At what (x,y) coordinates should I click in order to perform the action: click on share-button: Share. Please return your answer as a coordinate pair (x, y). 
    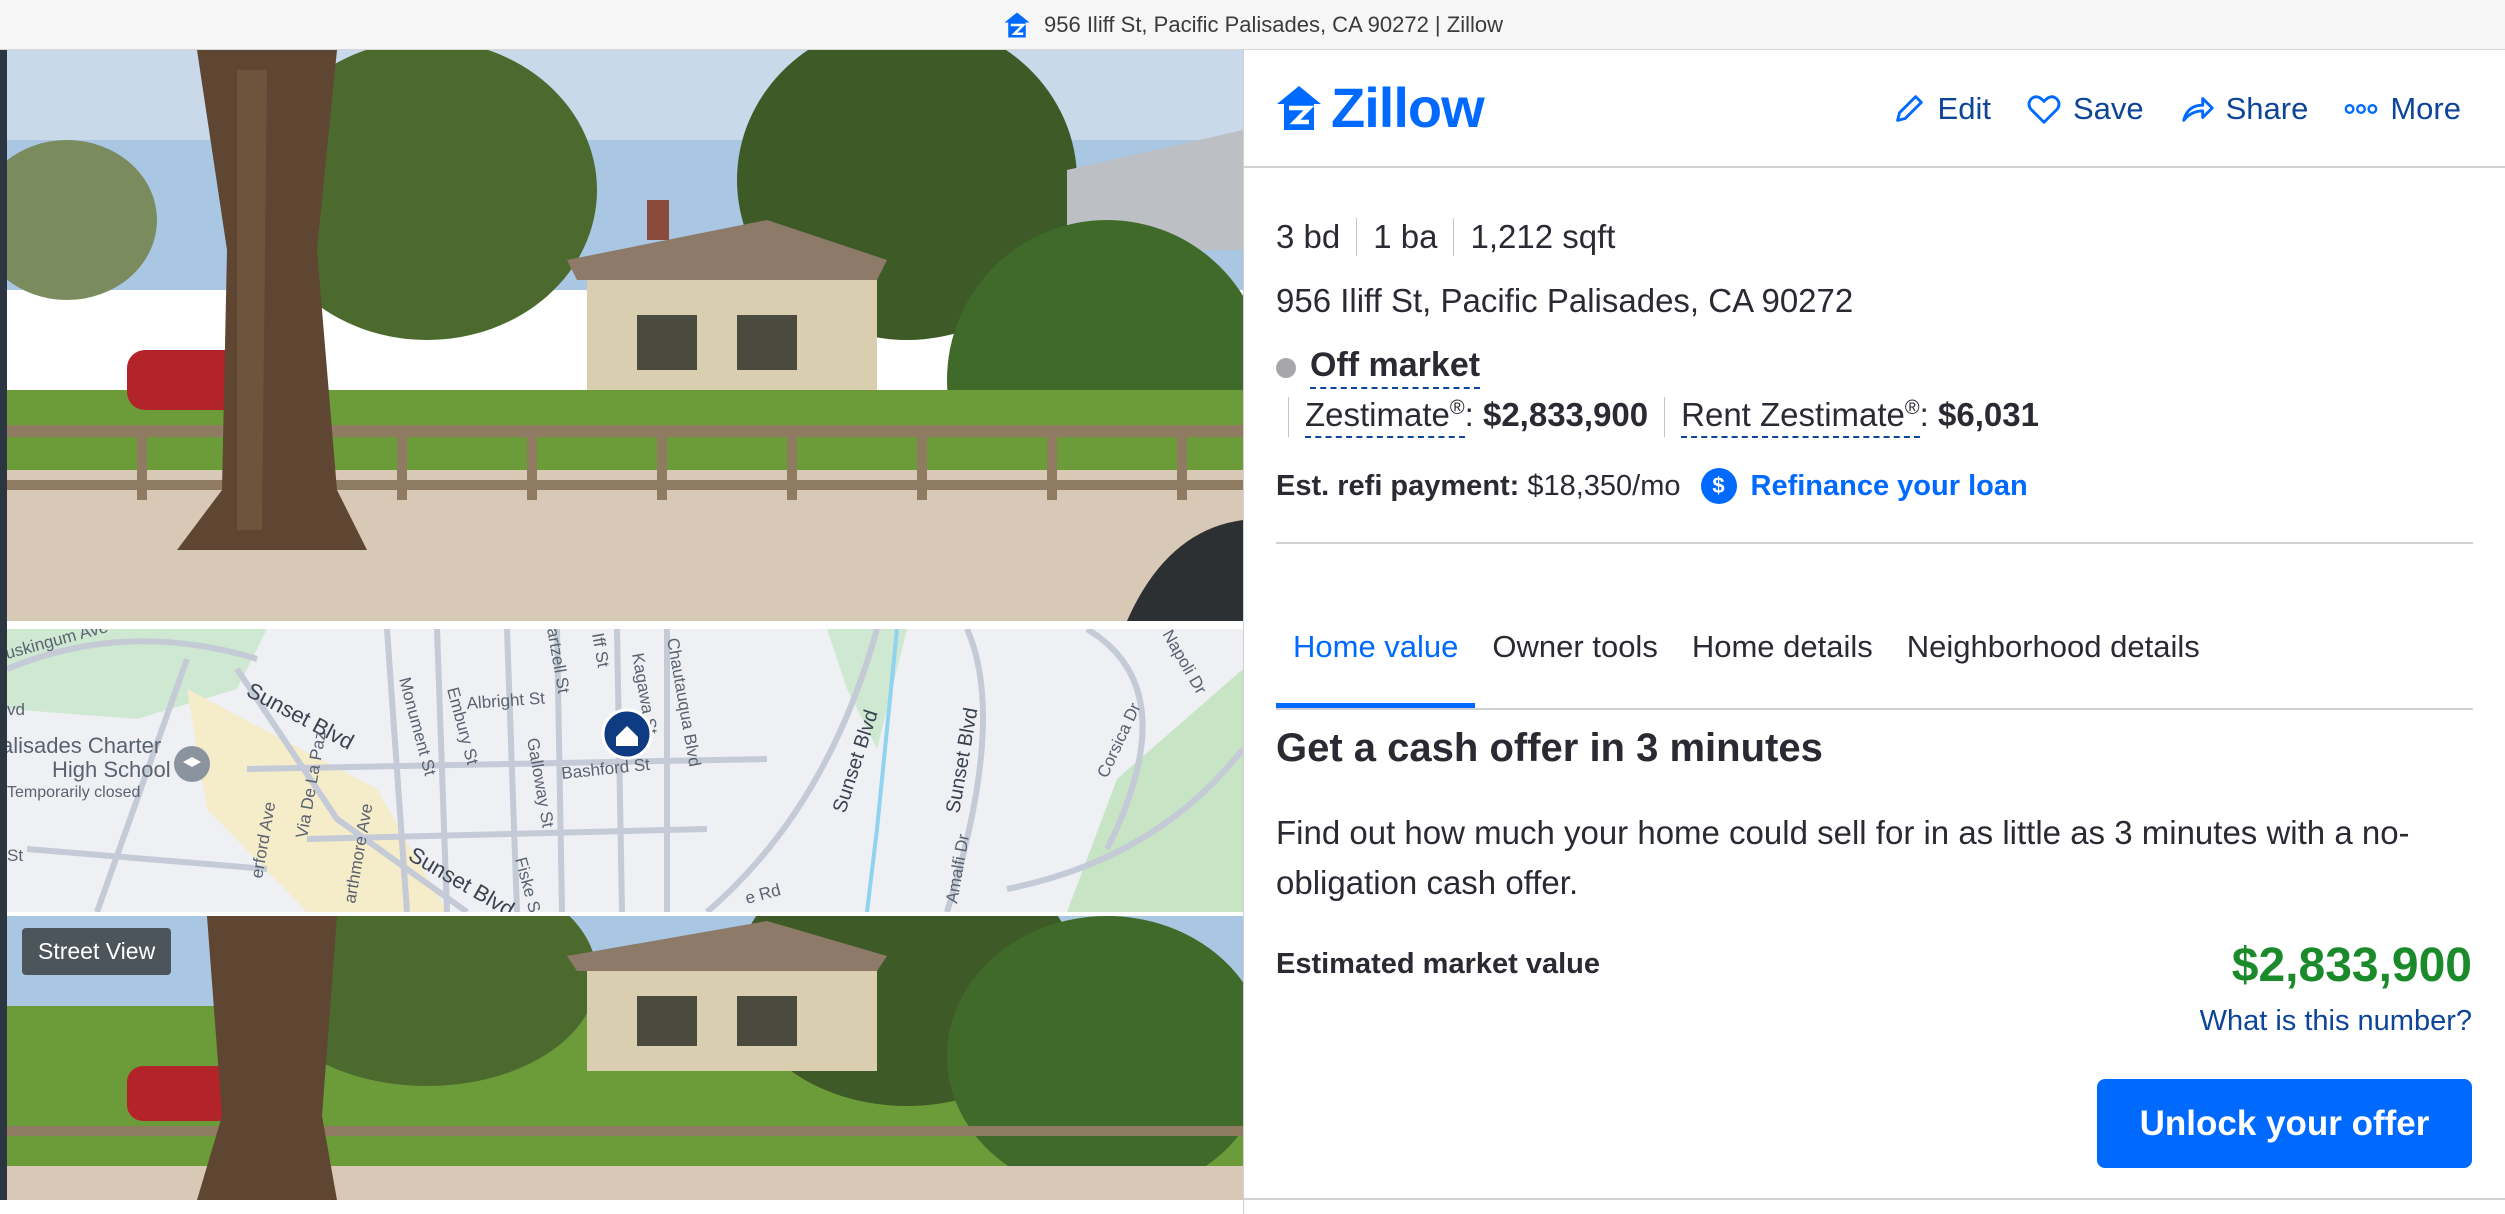
    Looking at the image, I should click on (2243, 109).